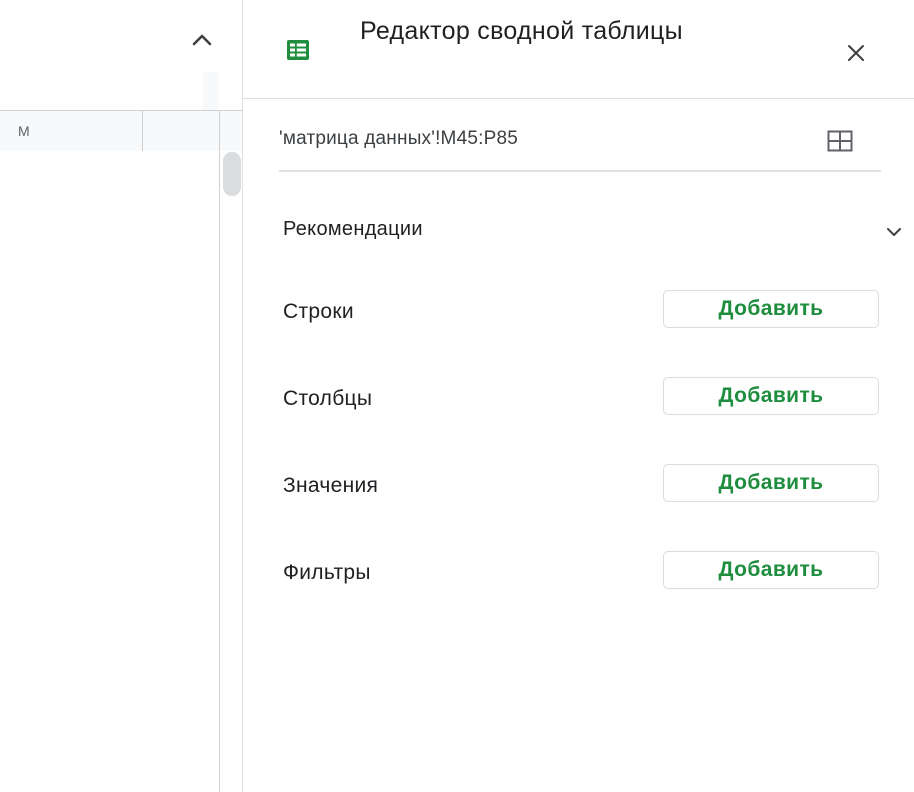 This screenshot has height=792, width=914. I want to click on section-values: Значения Добавить, so click(583, 486).